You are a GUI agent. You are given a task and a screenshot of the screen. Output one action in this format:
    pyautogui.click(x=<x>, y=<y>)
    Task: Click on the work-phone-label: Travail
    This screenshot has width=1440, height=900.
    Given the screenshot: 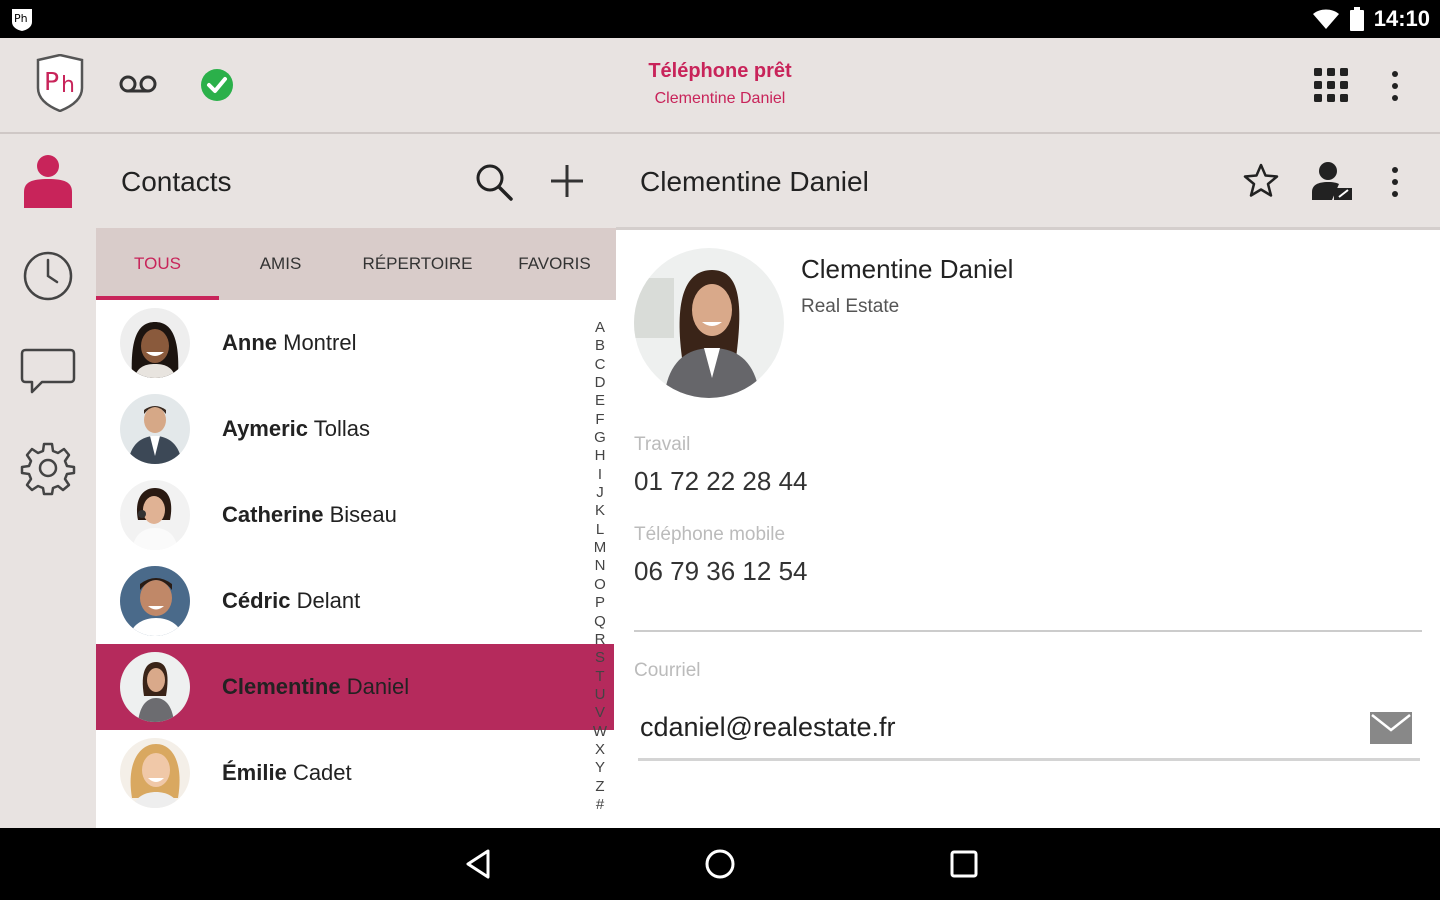 What is the action you would take?
    pyautogui.click(x=662, y=444)
    